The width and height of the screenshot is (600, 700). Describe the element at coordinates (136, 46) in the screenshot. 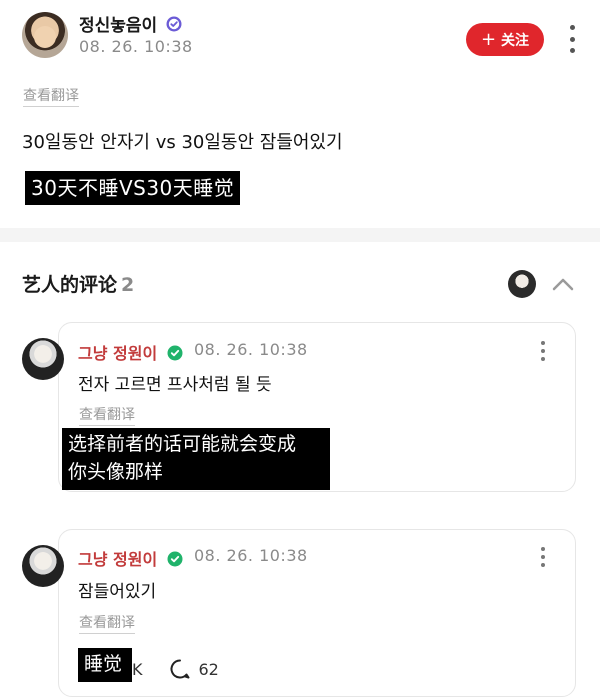

I see `post-time: 08. 26. 10:38` at that location.